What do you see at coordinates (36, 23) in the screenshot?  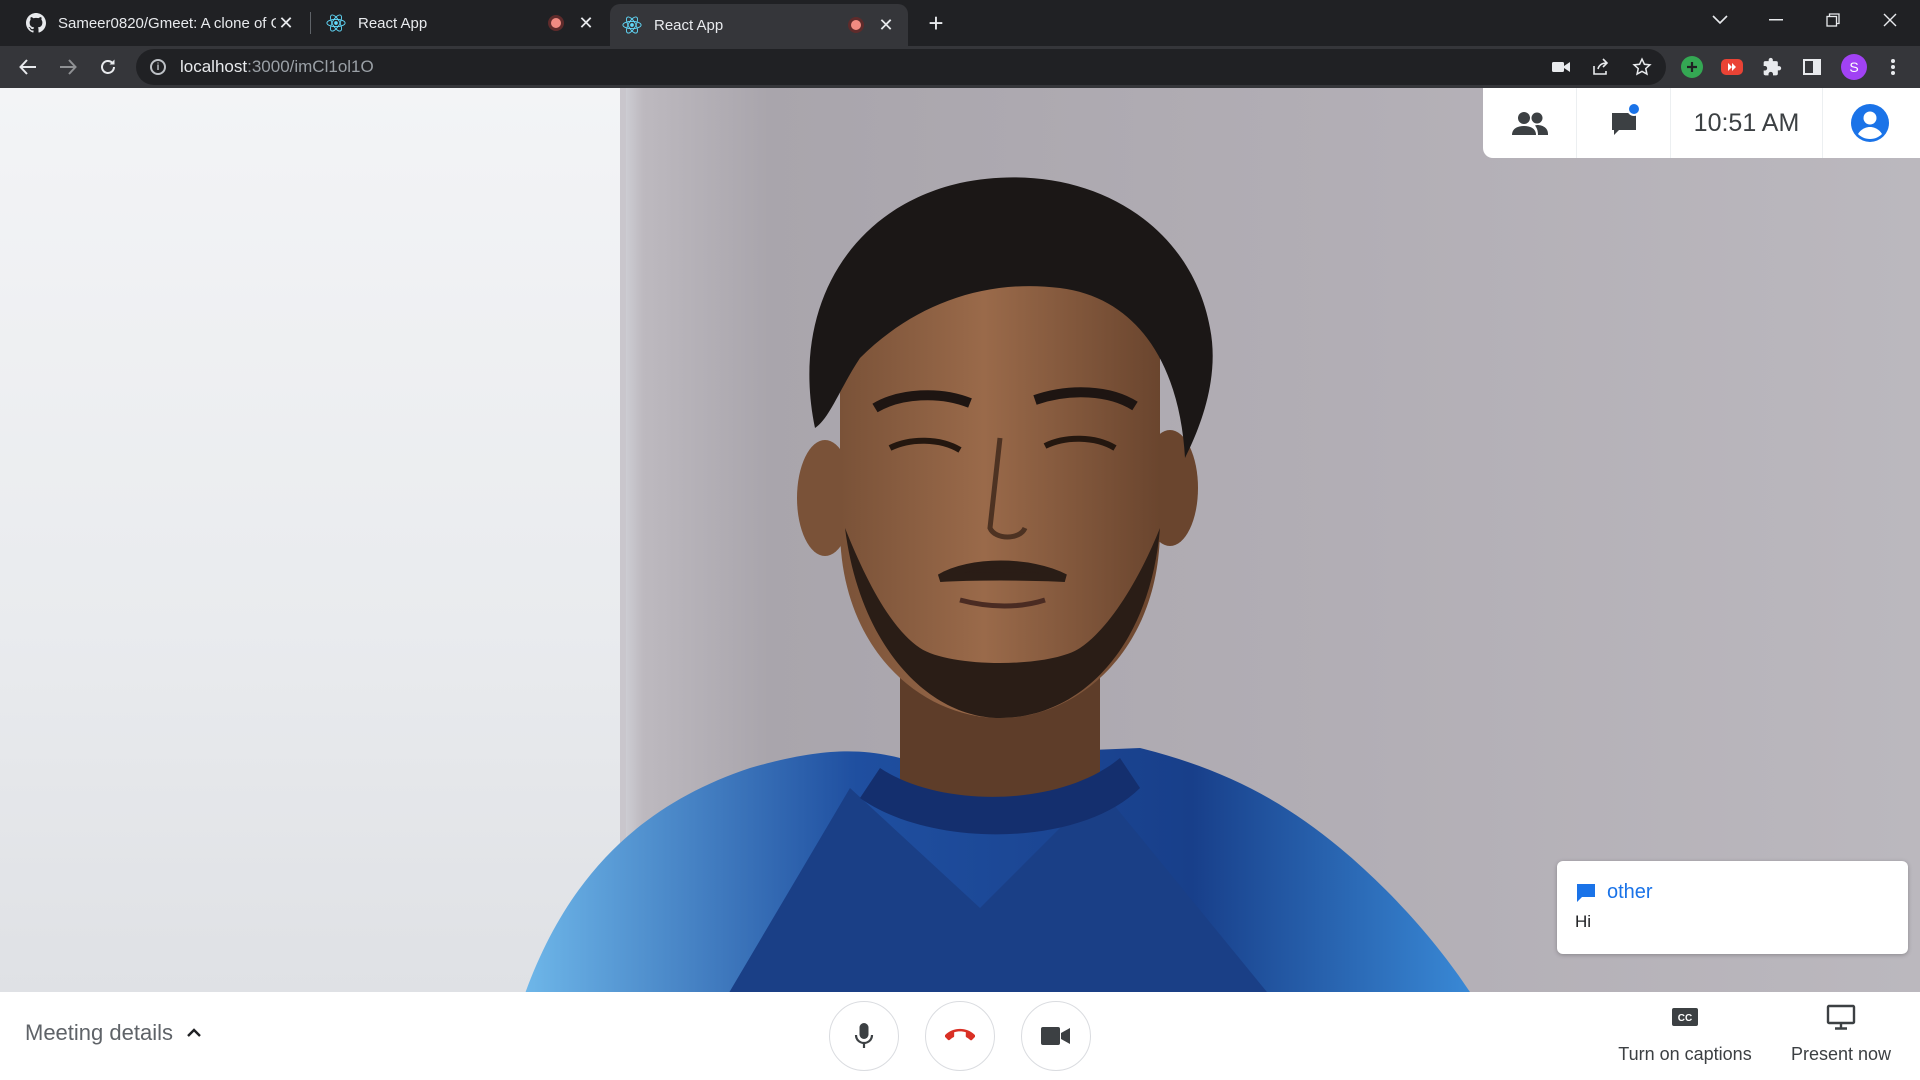 I see `github-icon` at bounding box center [36, 23].